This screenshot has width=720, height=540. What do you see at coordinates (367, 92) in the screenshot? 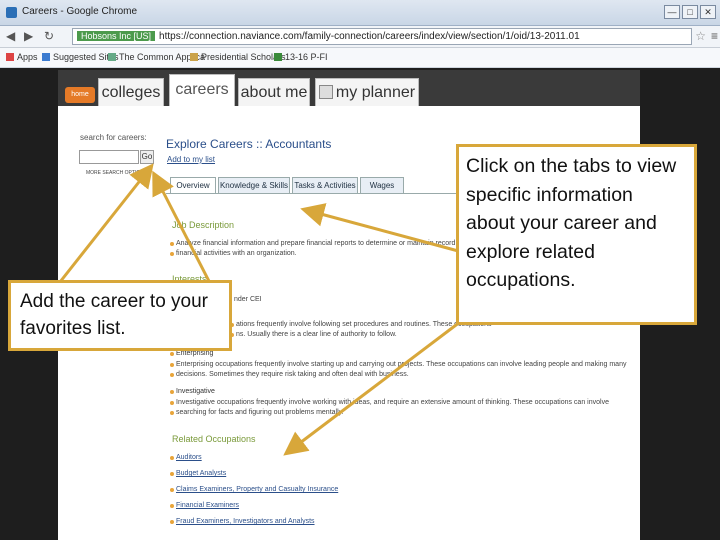
I see `tab-my-planner: my planner` at bounding box center [367, 92].